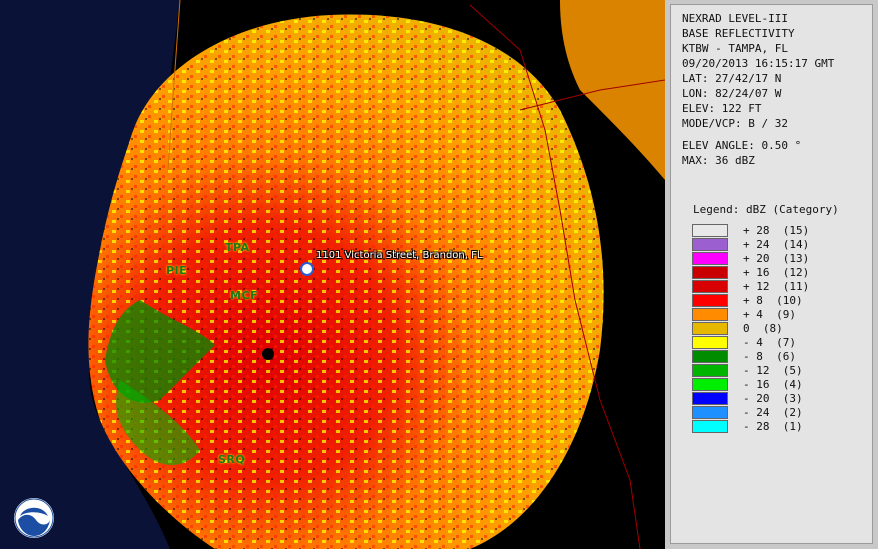 The width and height of the screenshot is (878, 549). I want to click on legend-item: - 8 (6), so click(777, 357).